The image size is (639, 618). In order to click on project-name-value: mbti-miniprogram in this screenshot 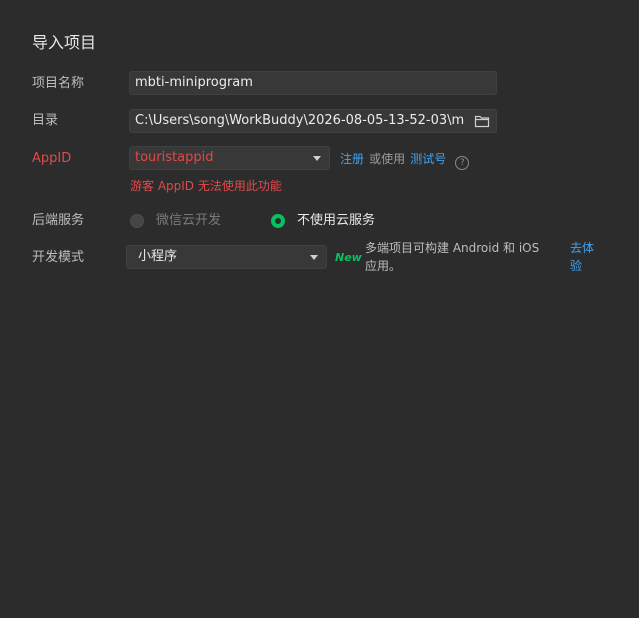, I will do `click(194, 82)`.